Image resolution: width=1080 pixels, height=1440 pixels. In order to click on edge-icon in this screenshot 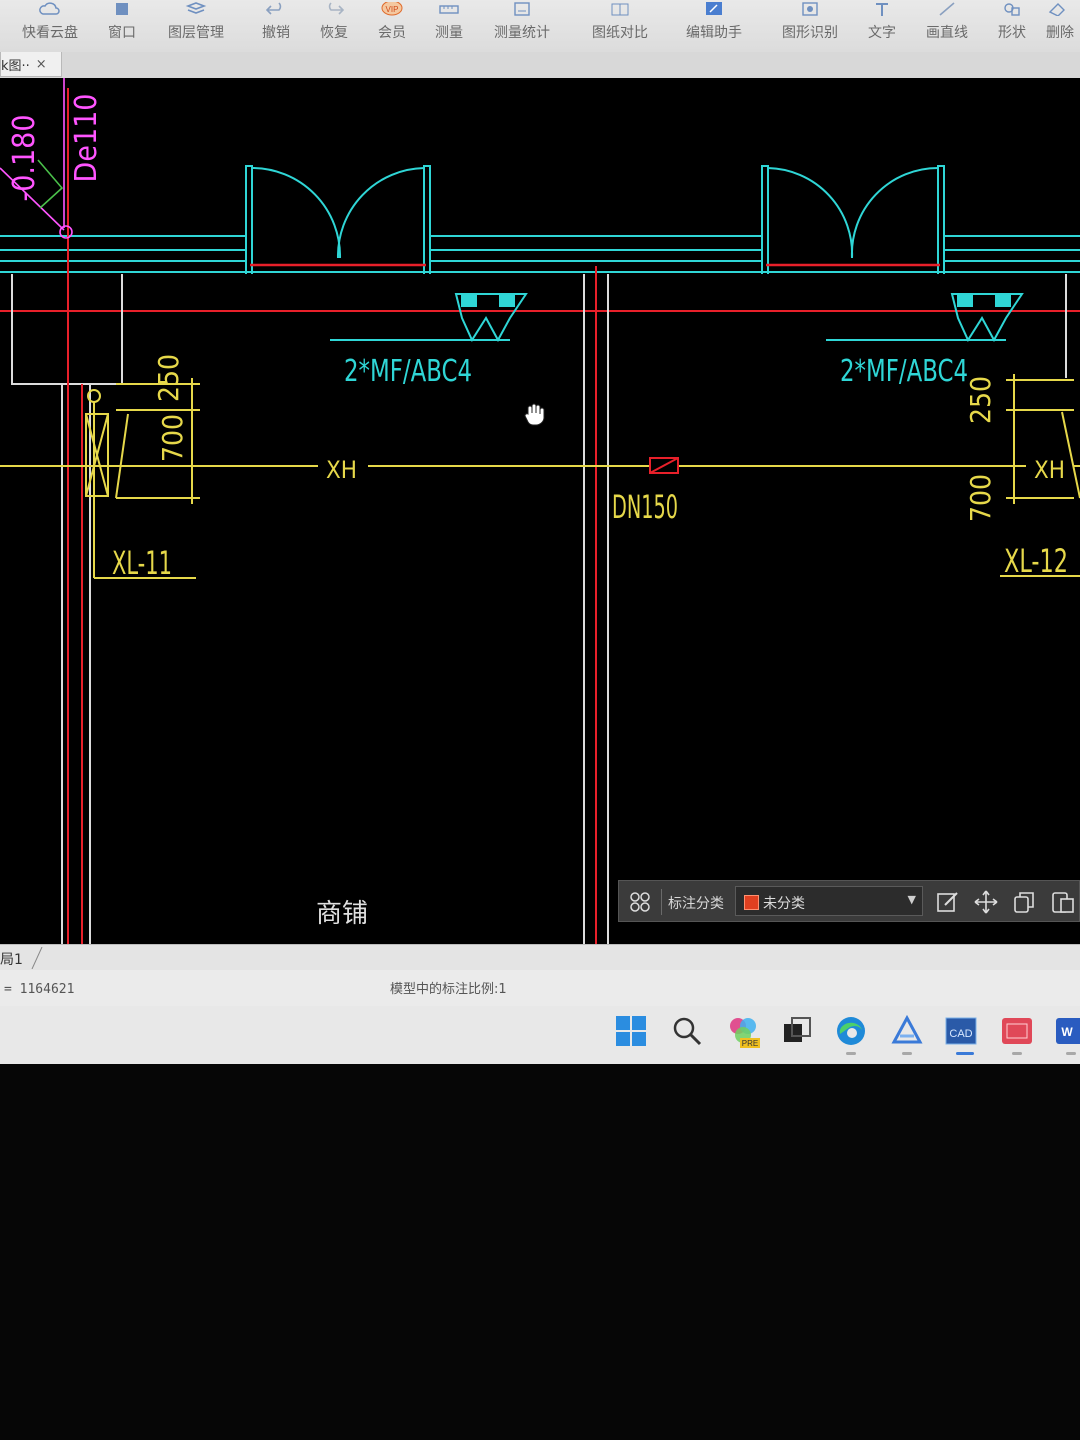, I will do `click(851, 1031)`.